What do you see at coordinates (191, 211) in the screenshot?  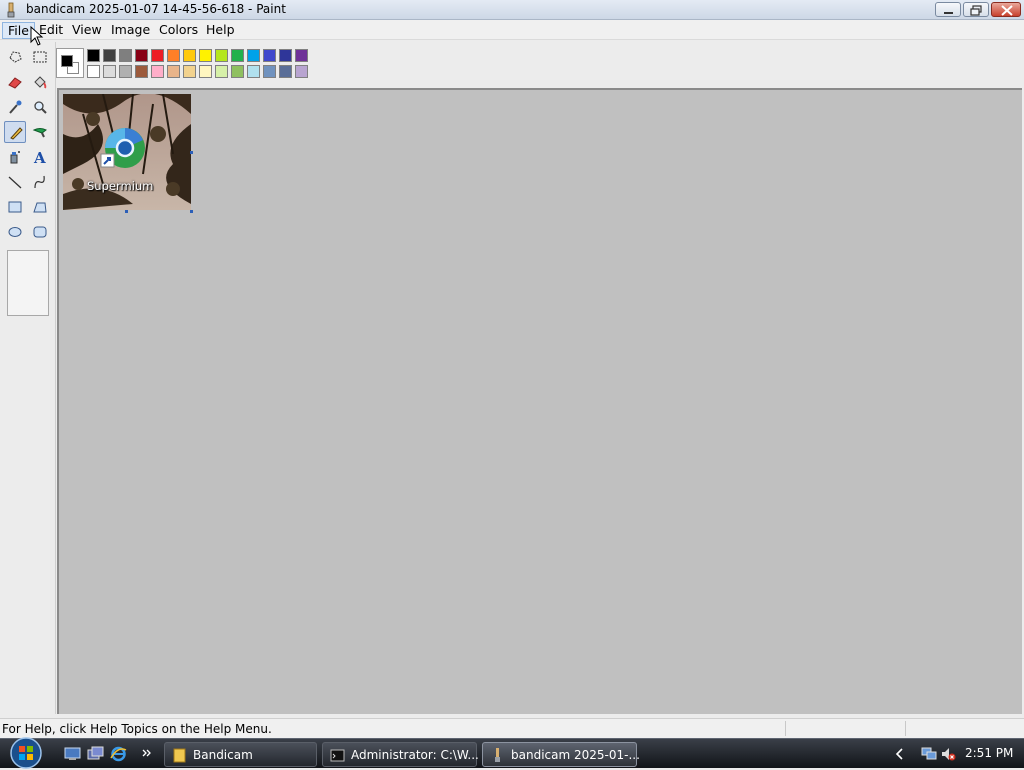 I see `resize-handle-corner` at bounding box center [191, 211].